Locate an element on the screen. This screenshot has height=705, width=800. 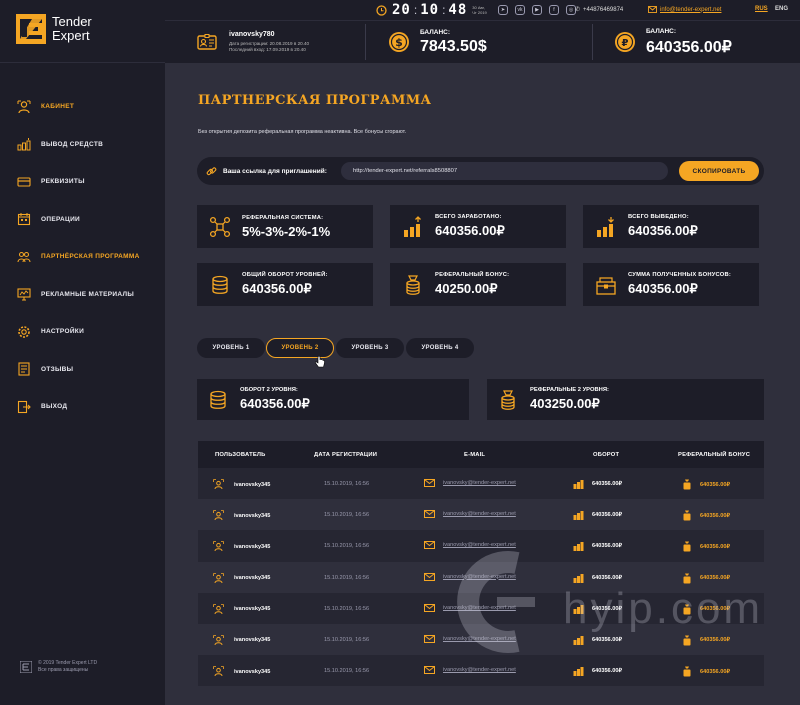
sidebar-item-label: Выход is located at coordinates (54, 407).